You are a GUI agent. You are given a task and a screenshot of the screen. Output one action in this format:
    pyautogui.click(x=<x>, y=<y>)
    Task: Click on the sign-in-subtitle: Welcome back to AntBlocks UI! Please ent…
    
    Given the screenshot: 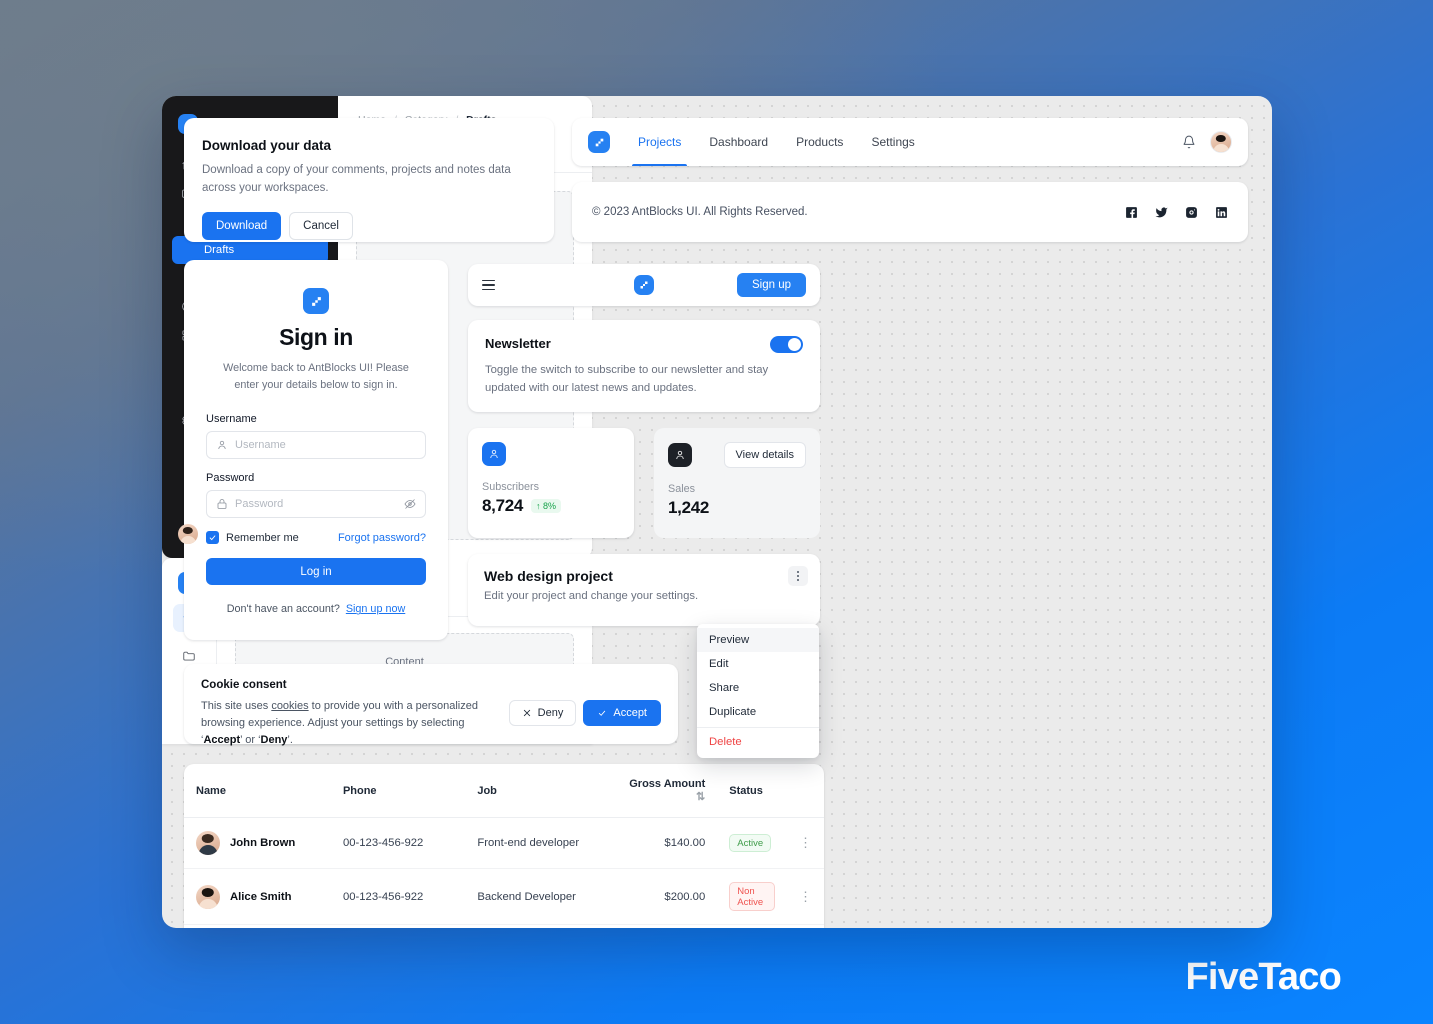 What is the action you would take?
    pyautogui.click(x=316, y=376)
    